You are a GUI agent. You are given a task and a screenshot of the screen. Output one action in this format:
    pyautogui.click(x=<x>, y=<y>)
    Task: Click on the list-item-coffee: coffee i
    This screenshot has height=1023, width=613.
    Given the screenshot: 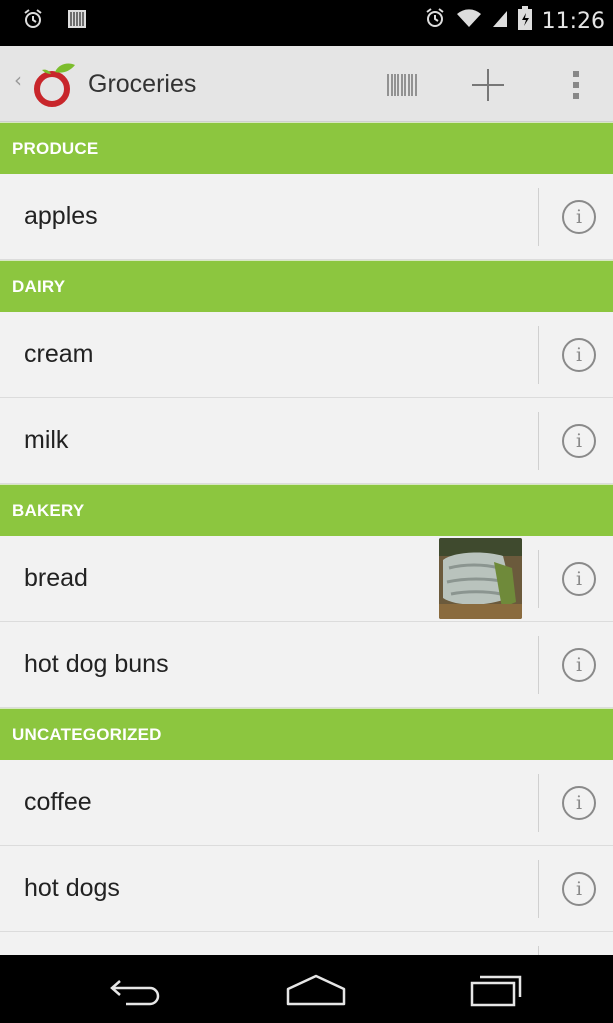 What is the action you would take?
    pyautogui.click(x=306, y=803)
    